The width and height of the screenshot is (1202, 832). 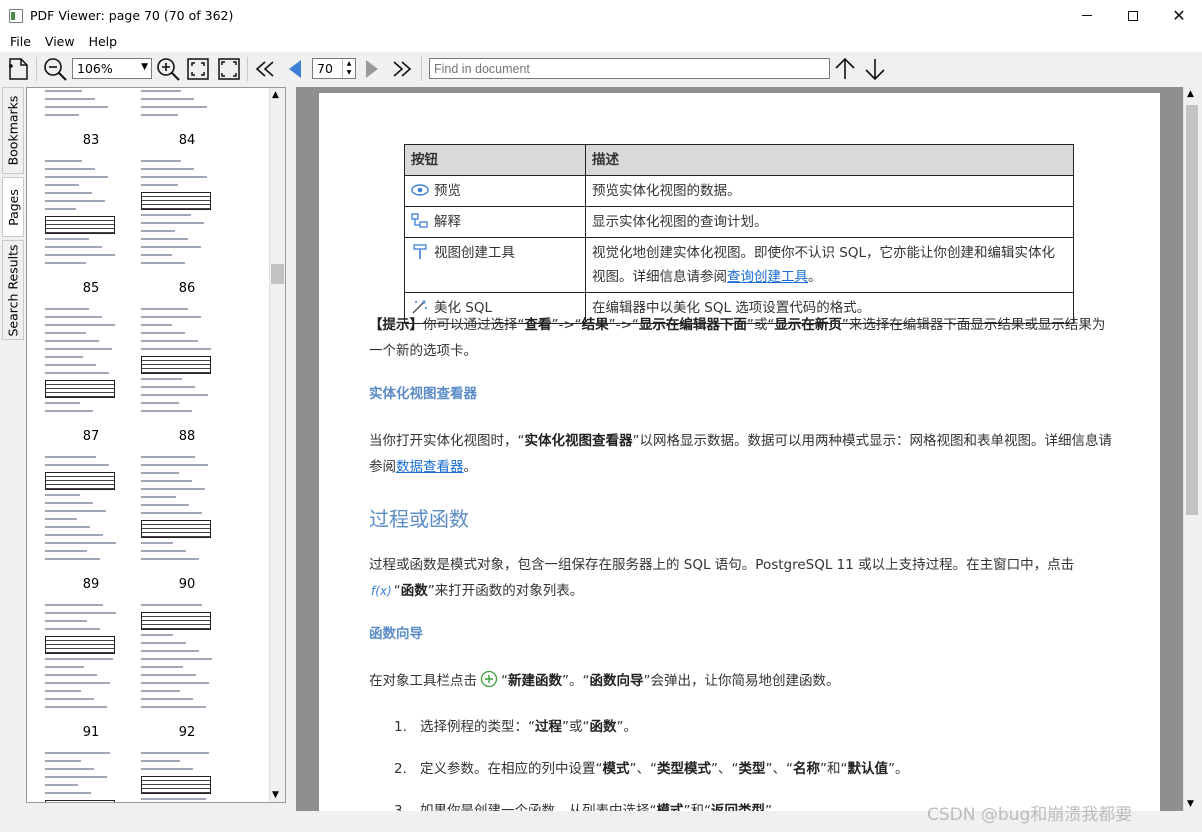 What do you see at coordinates (334, 68) in the screenshot?
I see `page-spinbox: 70 ▲ ▼` at bounding box center [334, 68].